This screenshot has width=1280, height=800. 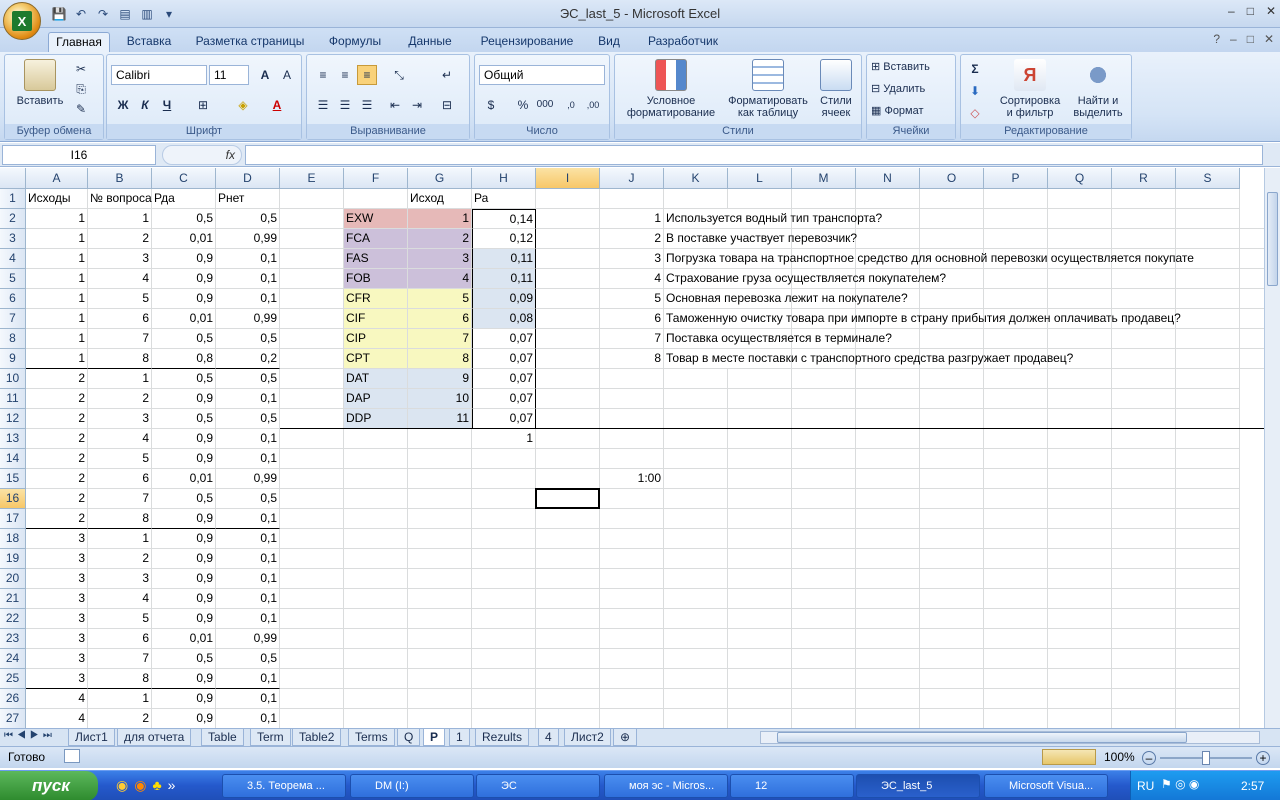 What do you see at coordinates (975, 113) in the screenshot?
I see `clear-icon: ◇` at bounding box center [975, 113].